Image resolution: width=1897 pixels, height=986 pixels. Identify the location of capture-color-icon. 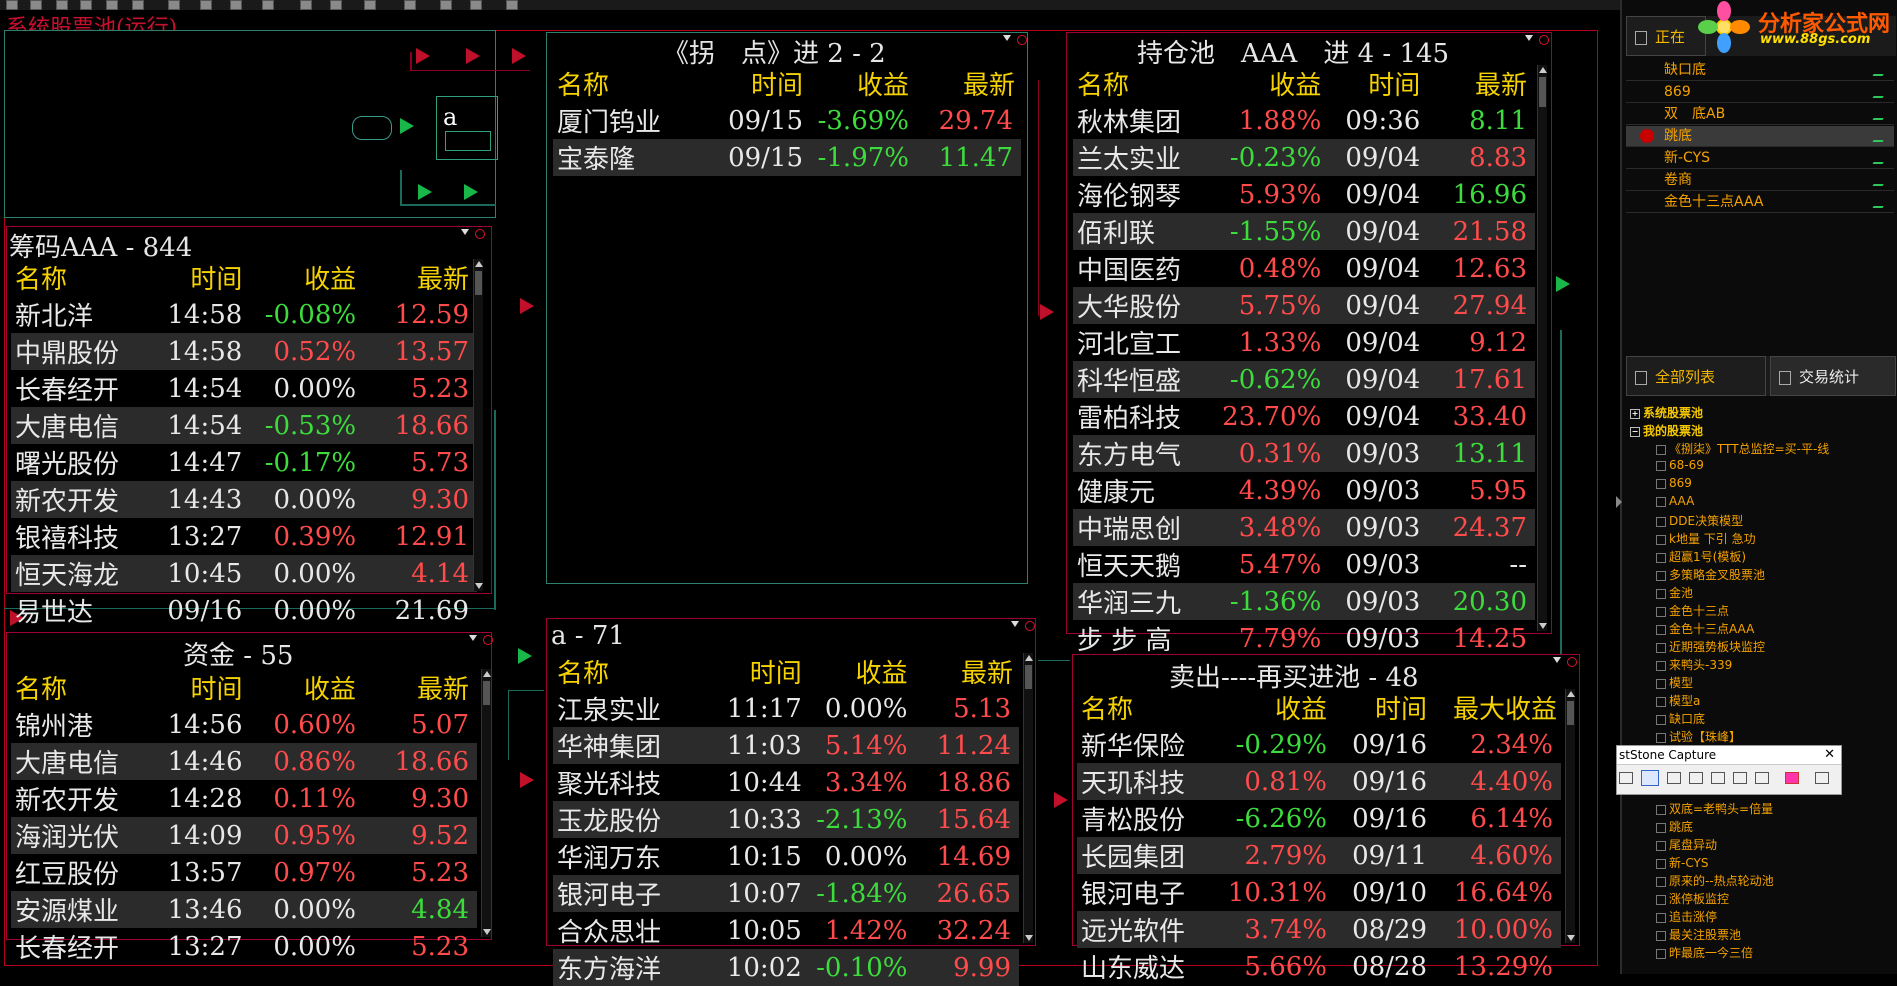
(1792, 778).